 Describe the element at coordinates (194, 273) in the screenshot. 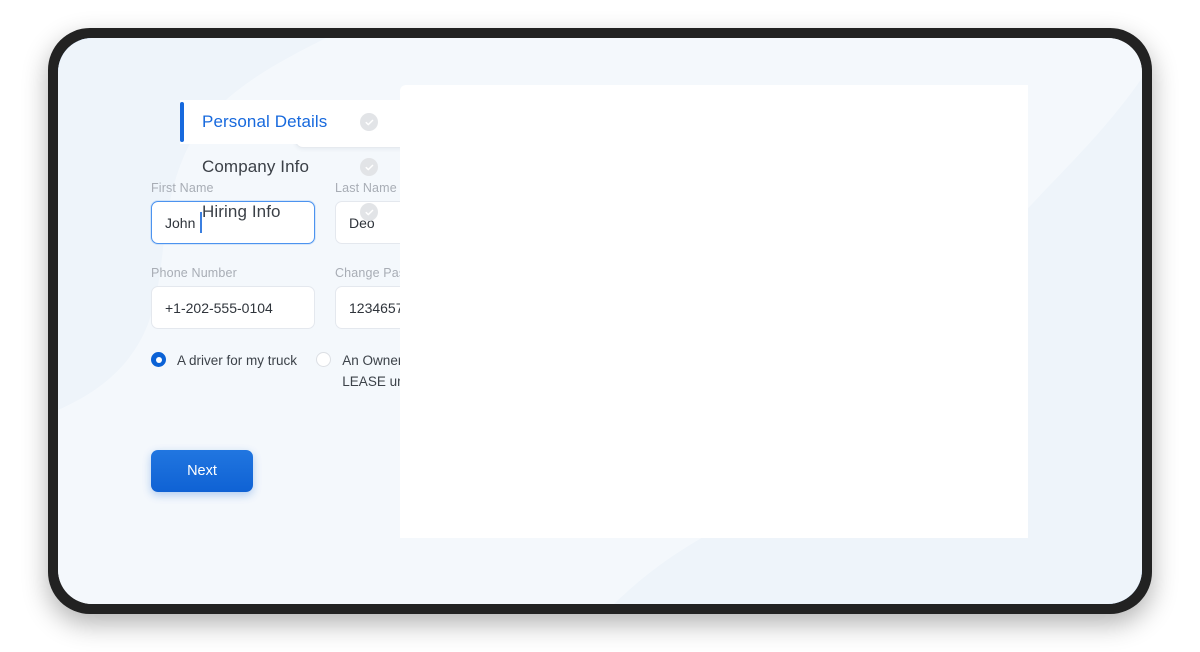

I see `phone-number-label: Phone Number` at that location.